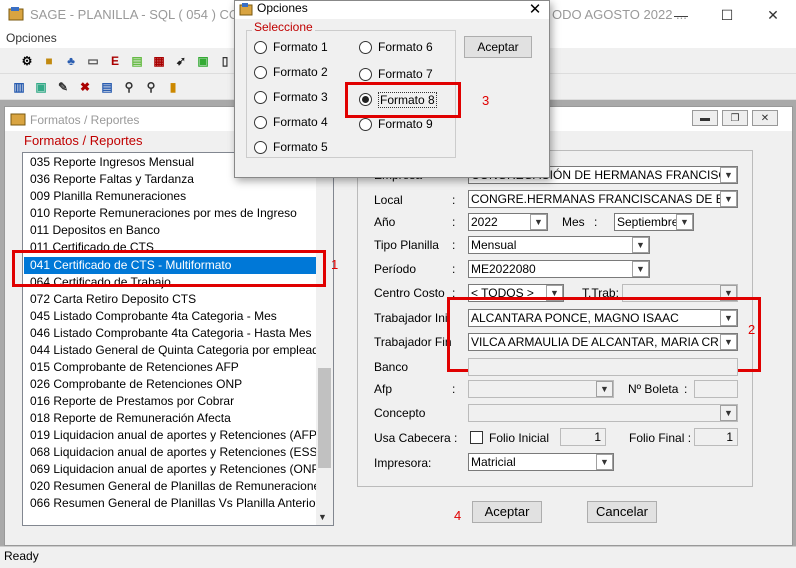  What do you see at coordinates (716, 437) in the screenshot?
I see `folio-final-input: 1` at bounding box center [716, 437].